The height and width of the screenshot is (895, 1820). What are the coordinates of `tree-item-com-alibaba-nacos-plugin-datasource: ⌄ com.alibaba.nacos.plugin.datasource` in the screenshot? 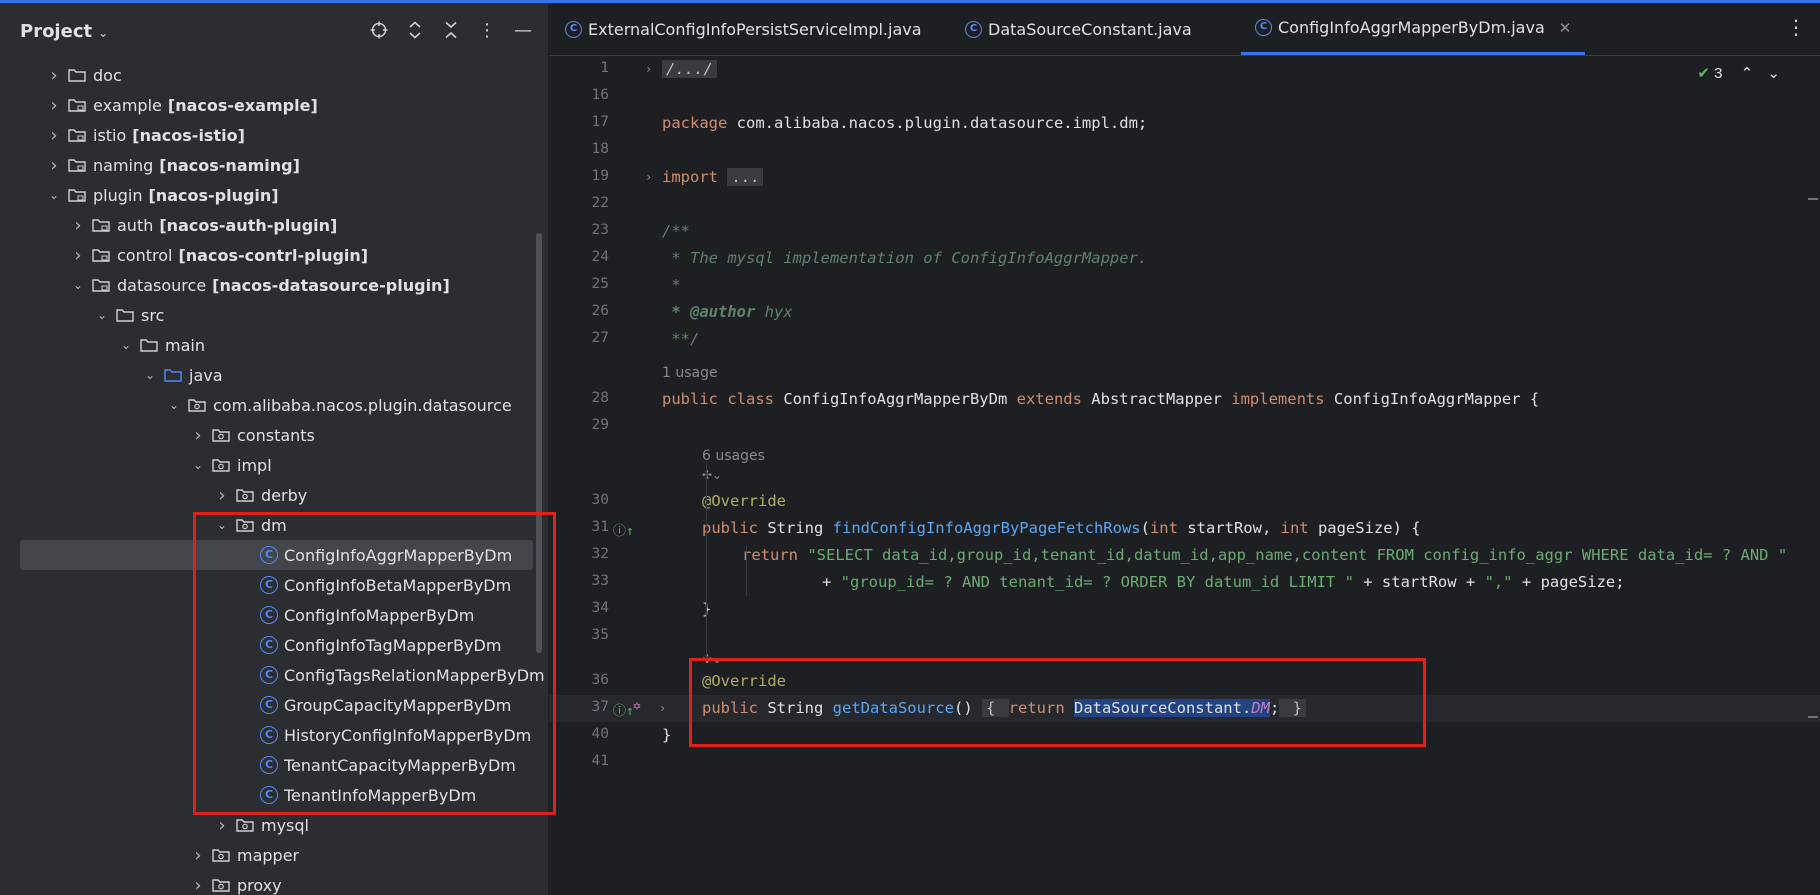 It's located at (274, 405).